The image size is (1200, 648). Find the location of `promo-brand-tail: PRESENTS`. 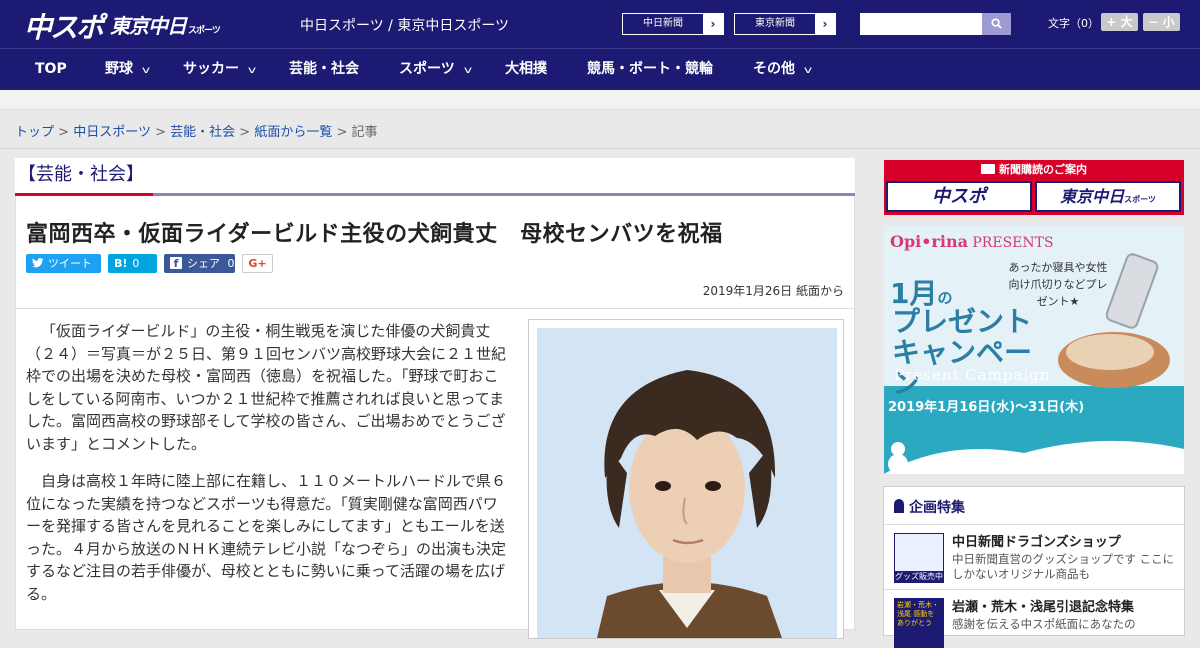

promo-brand-tail: PRESENTS is located at coordinates (1013, 243).